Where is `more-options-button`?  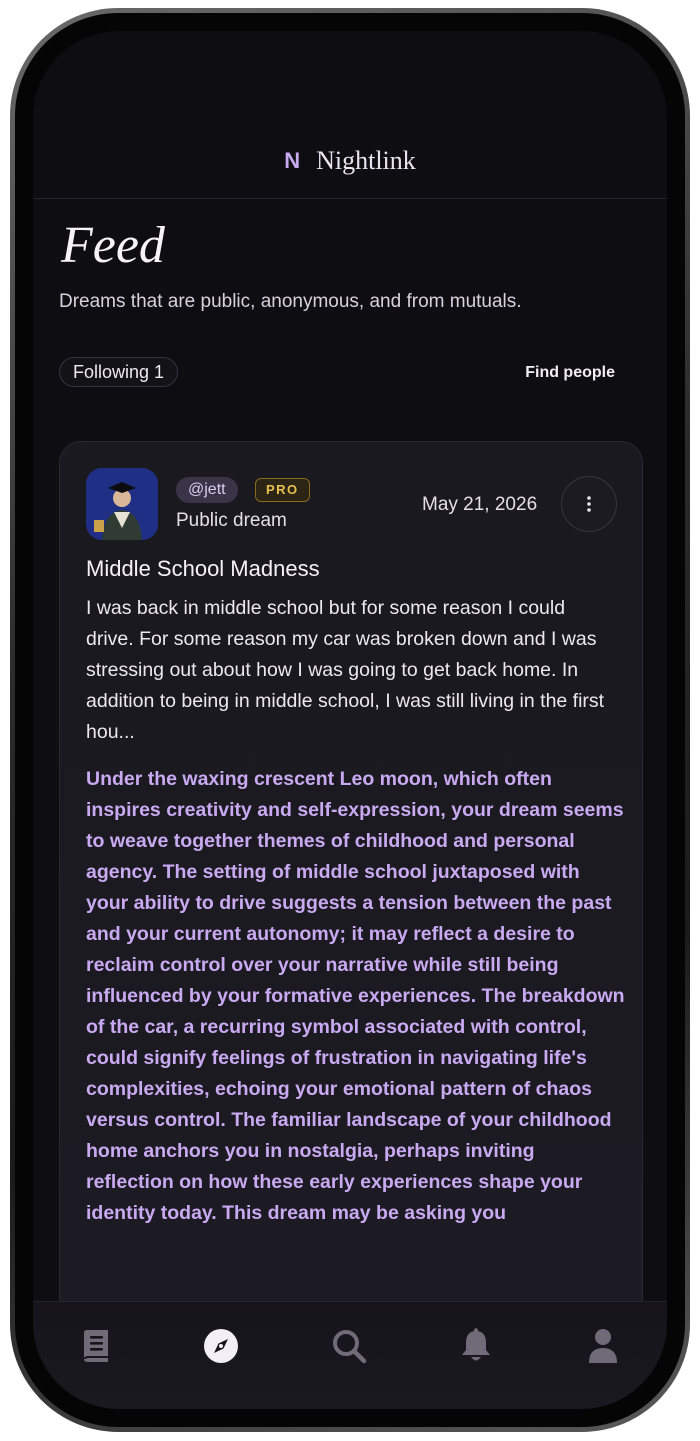
more-options-button is located at coordinates (589, 504).